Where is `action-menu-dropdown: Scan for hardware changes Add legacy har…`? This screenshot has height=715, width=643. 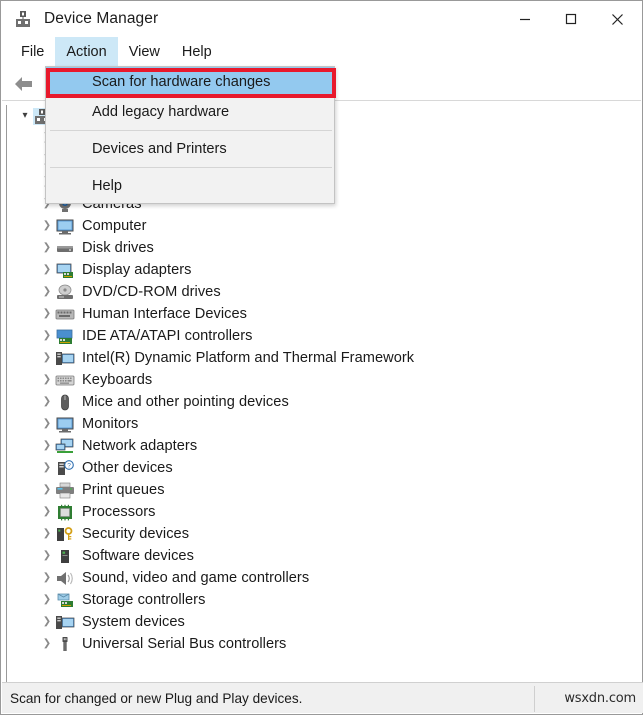 action-menu-dropdown: Scan for hardware changes Add legacy har… is located at coordinates (190, 135).